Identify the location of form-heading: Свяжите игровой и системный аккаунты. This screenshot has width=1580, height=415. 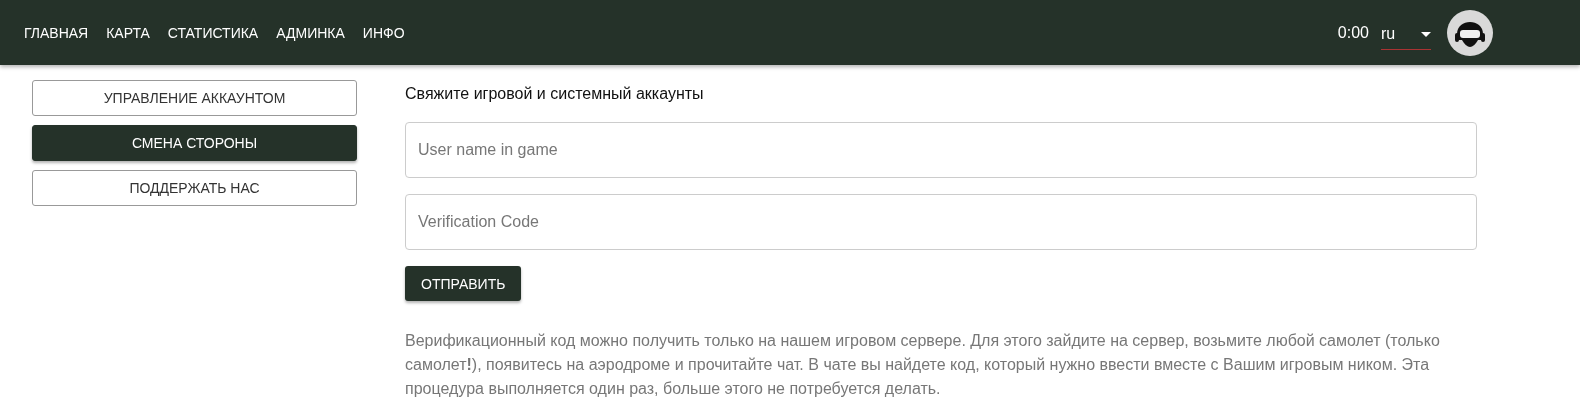
(554, 94).